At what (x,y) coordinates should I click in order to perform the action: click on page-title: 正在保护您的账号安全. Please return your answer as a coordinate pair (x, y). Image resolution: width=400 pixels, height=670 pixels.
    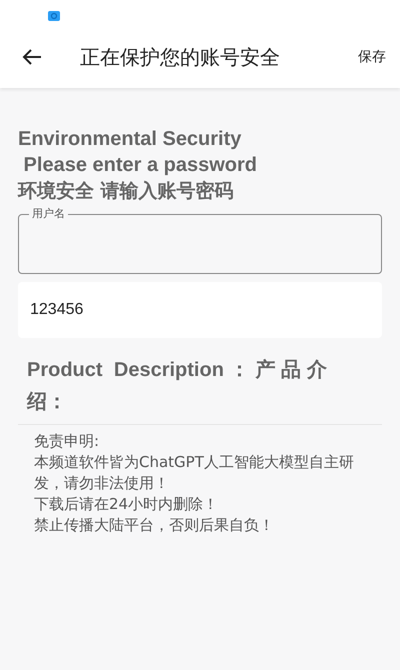
    Looking at the image, I should click on (180, 57).